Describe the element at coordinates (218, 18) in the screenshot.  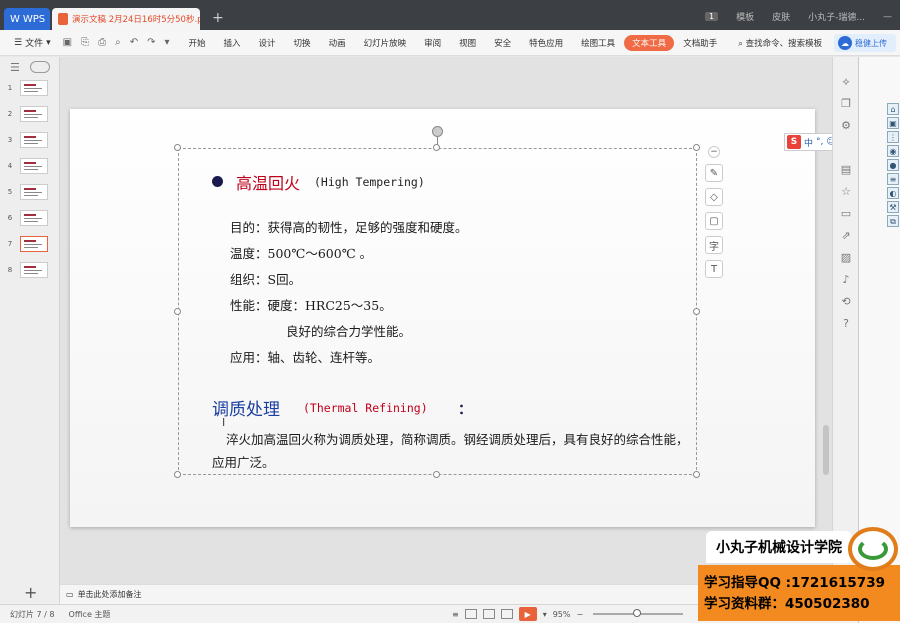
I see `add-tab-icon: +` at that location.